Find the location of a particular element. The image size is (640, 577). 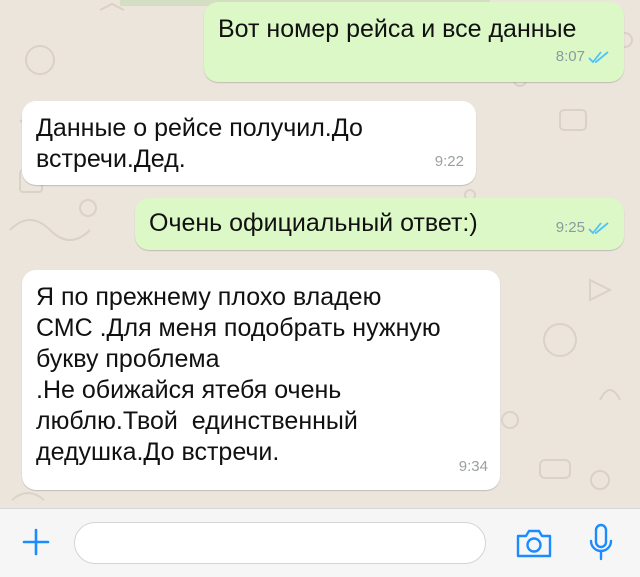

message-time: 9:34 is located at coordinates (473, 466).